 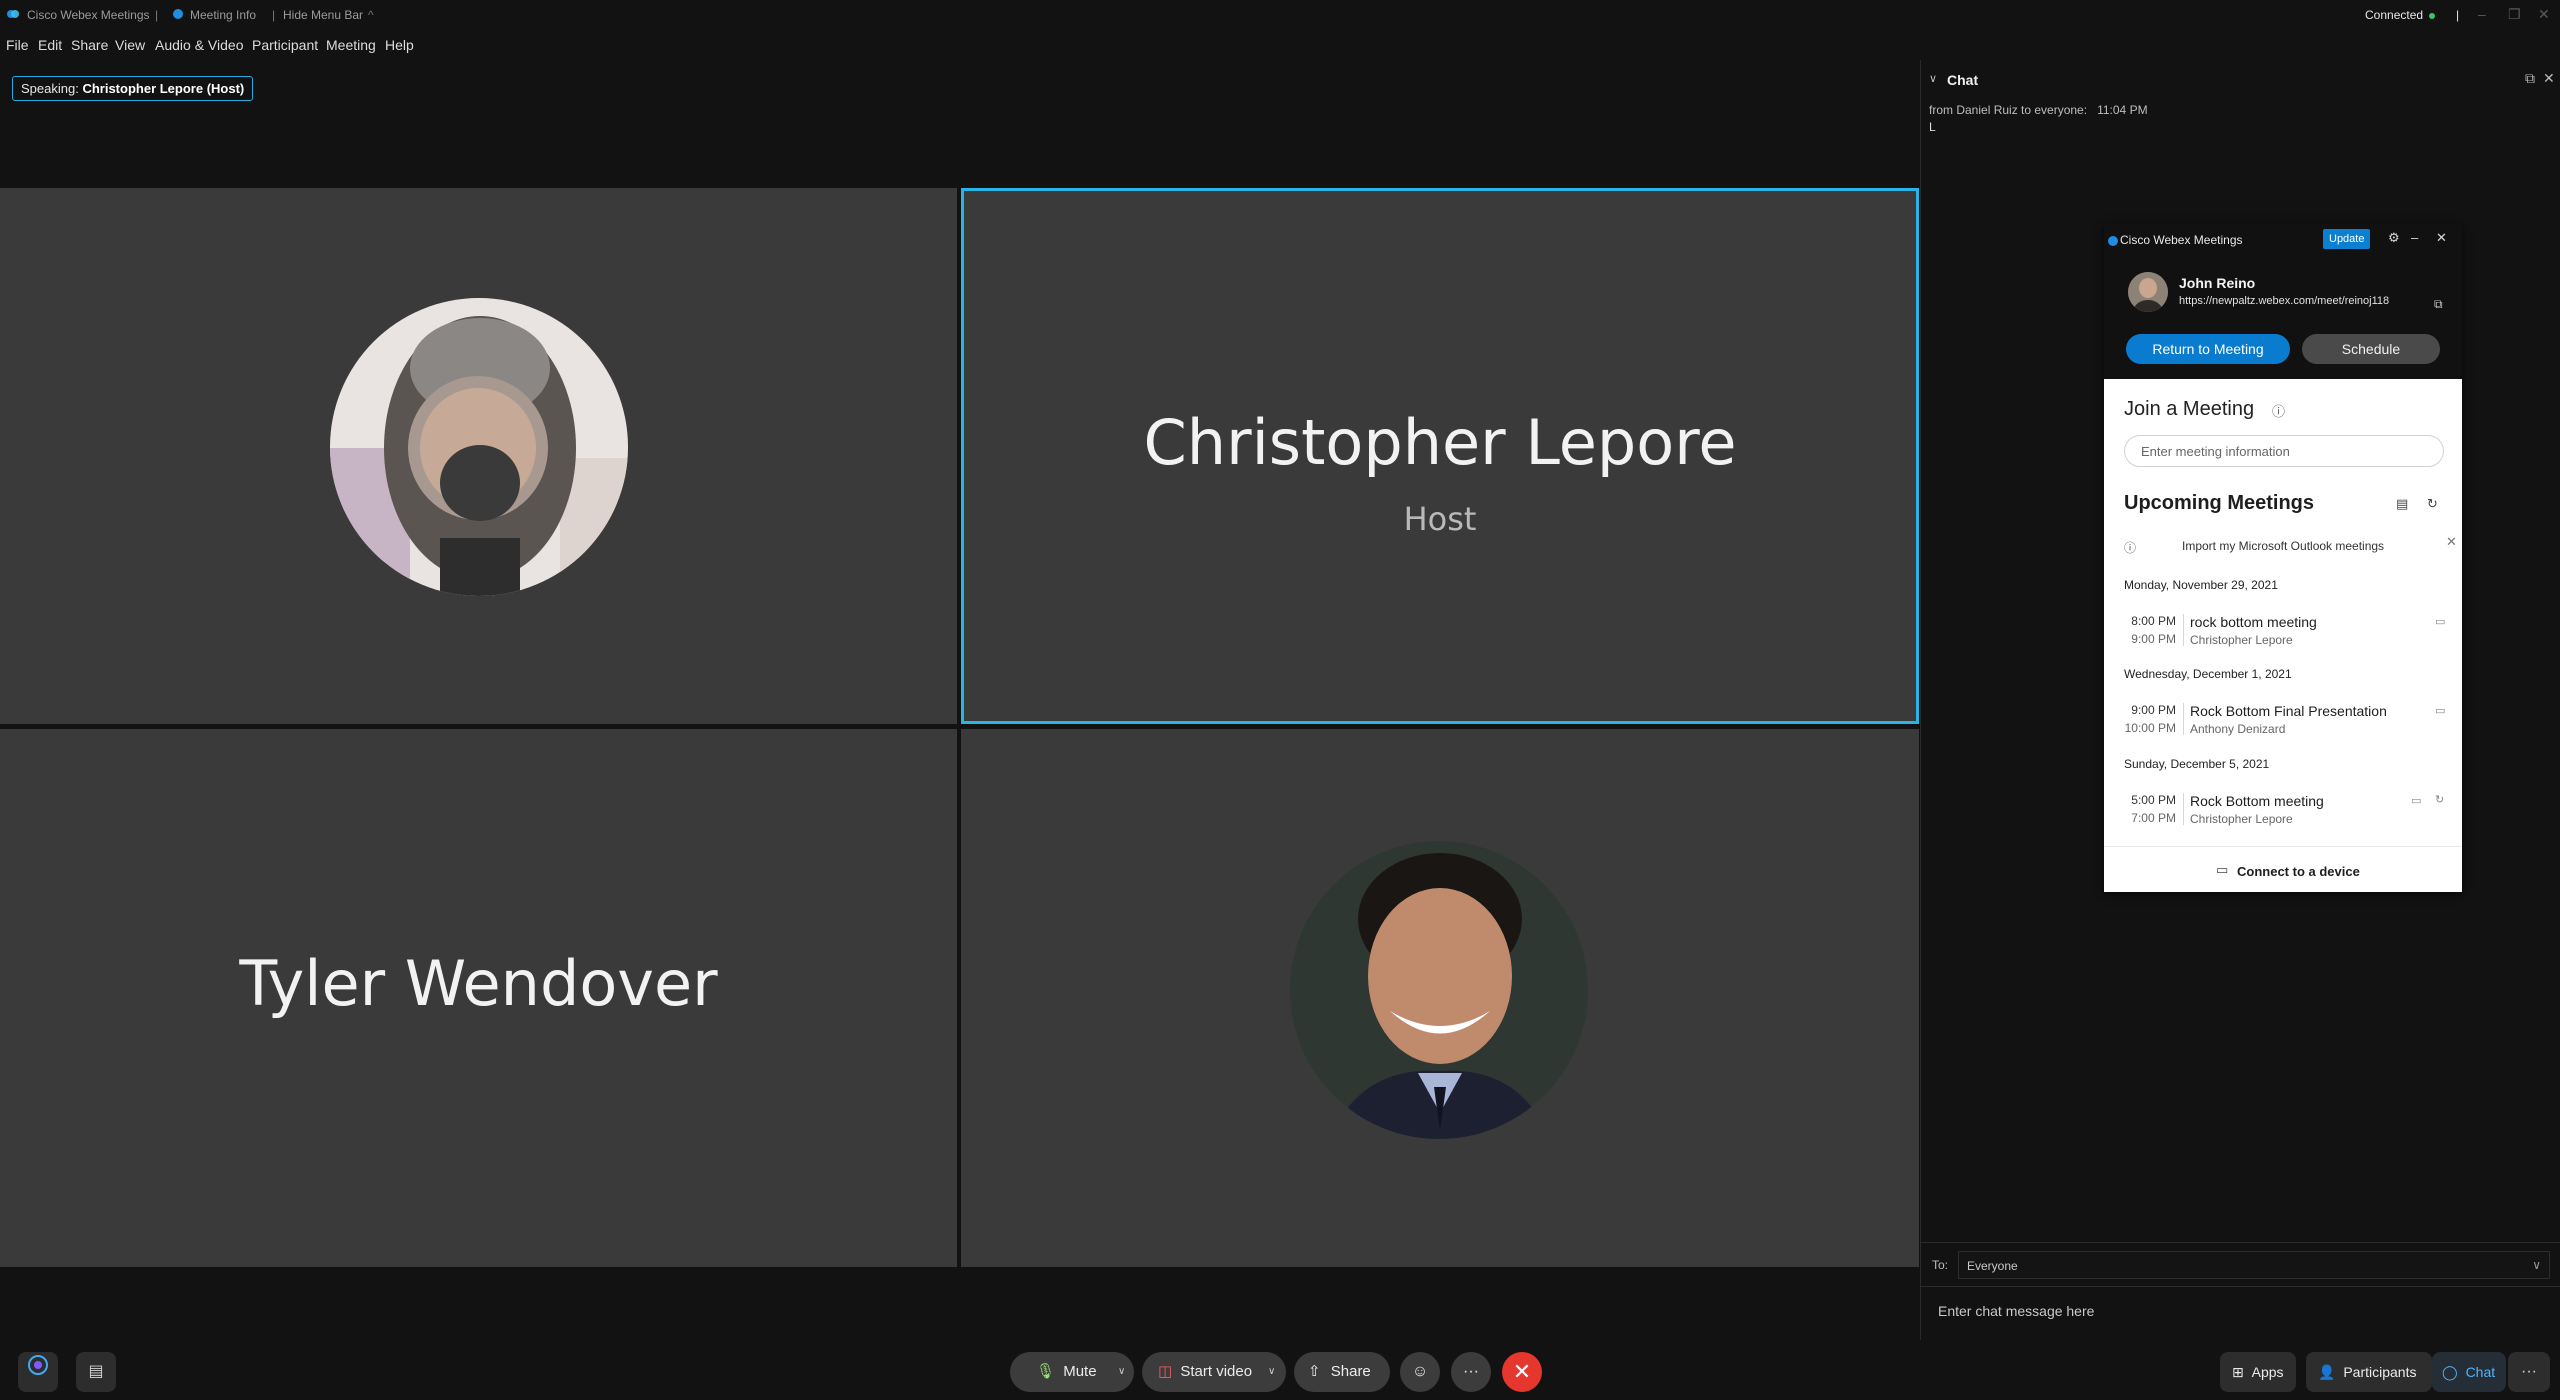 What do you see at coordinates (2347, 239) in the screenshot?
I see `update-button: Update` at bounding box center [2347, 239].